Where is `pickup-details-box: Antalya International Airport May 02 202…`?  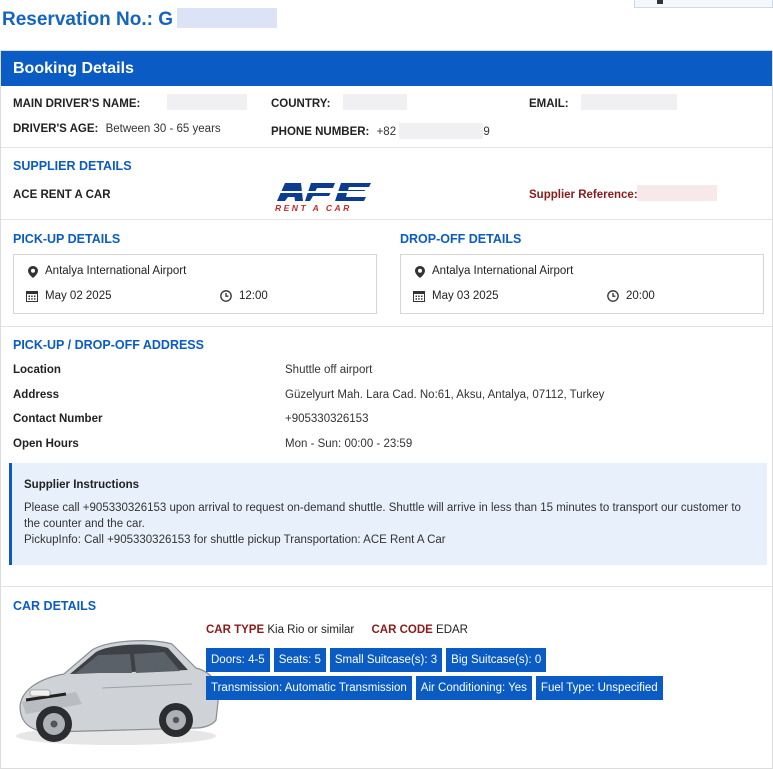
pickup-details-box: Antalya International Airport May 02 202… is located at coordinates (195, 284).